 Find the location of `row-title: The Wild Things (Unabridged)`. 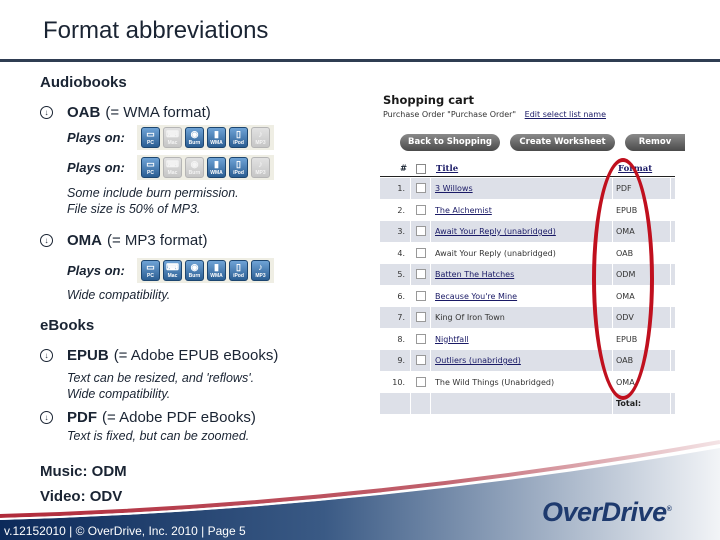

row-title: The Wild Things (Unabridged) is located at coordinates (495, 382).